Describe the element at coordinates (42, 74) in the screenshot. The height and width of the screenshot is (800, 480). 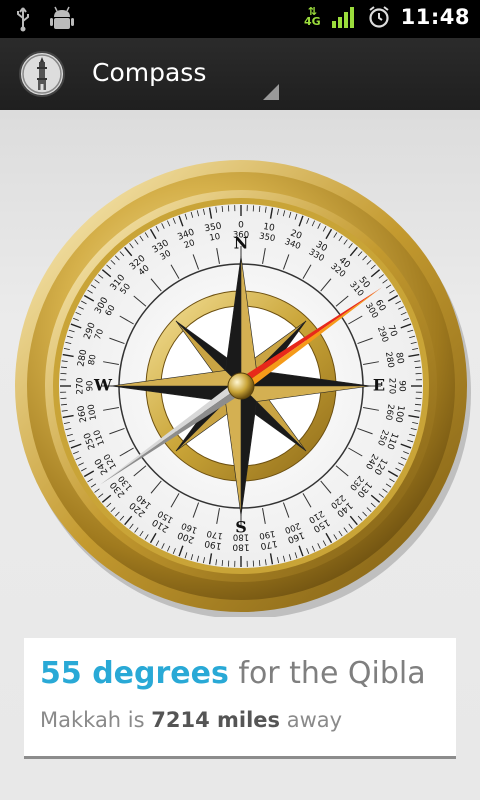
I see `mosque-minaret-icon` at that location.